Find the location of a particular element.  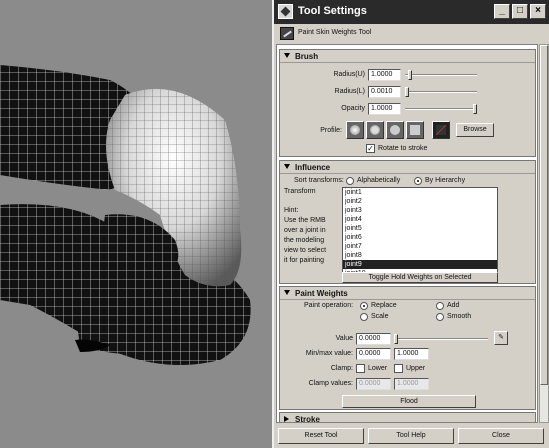

sort-alphabetically-radio is located at coordinates (350, 181).